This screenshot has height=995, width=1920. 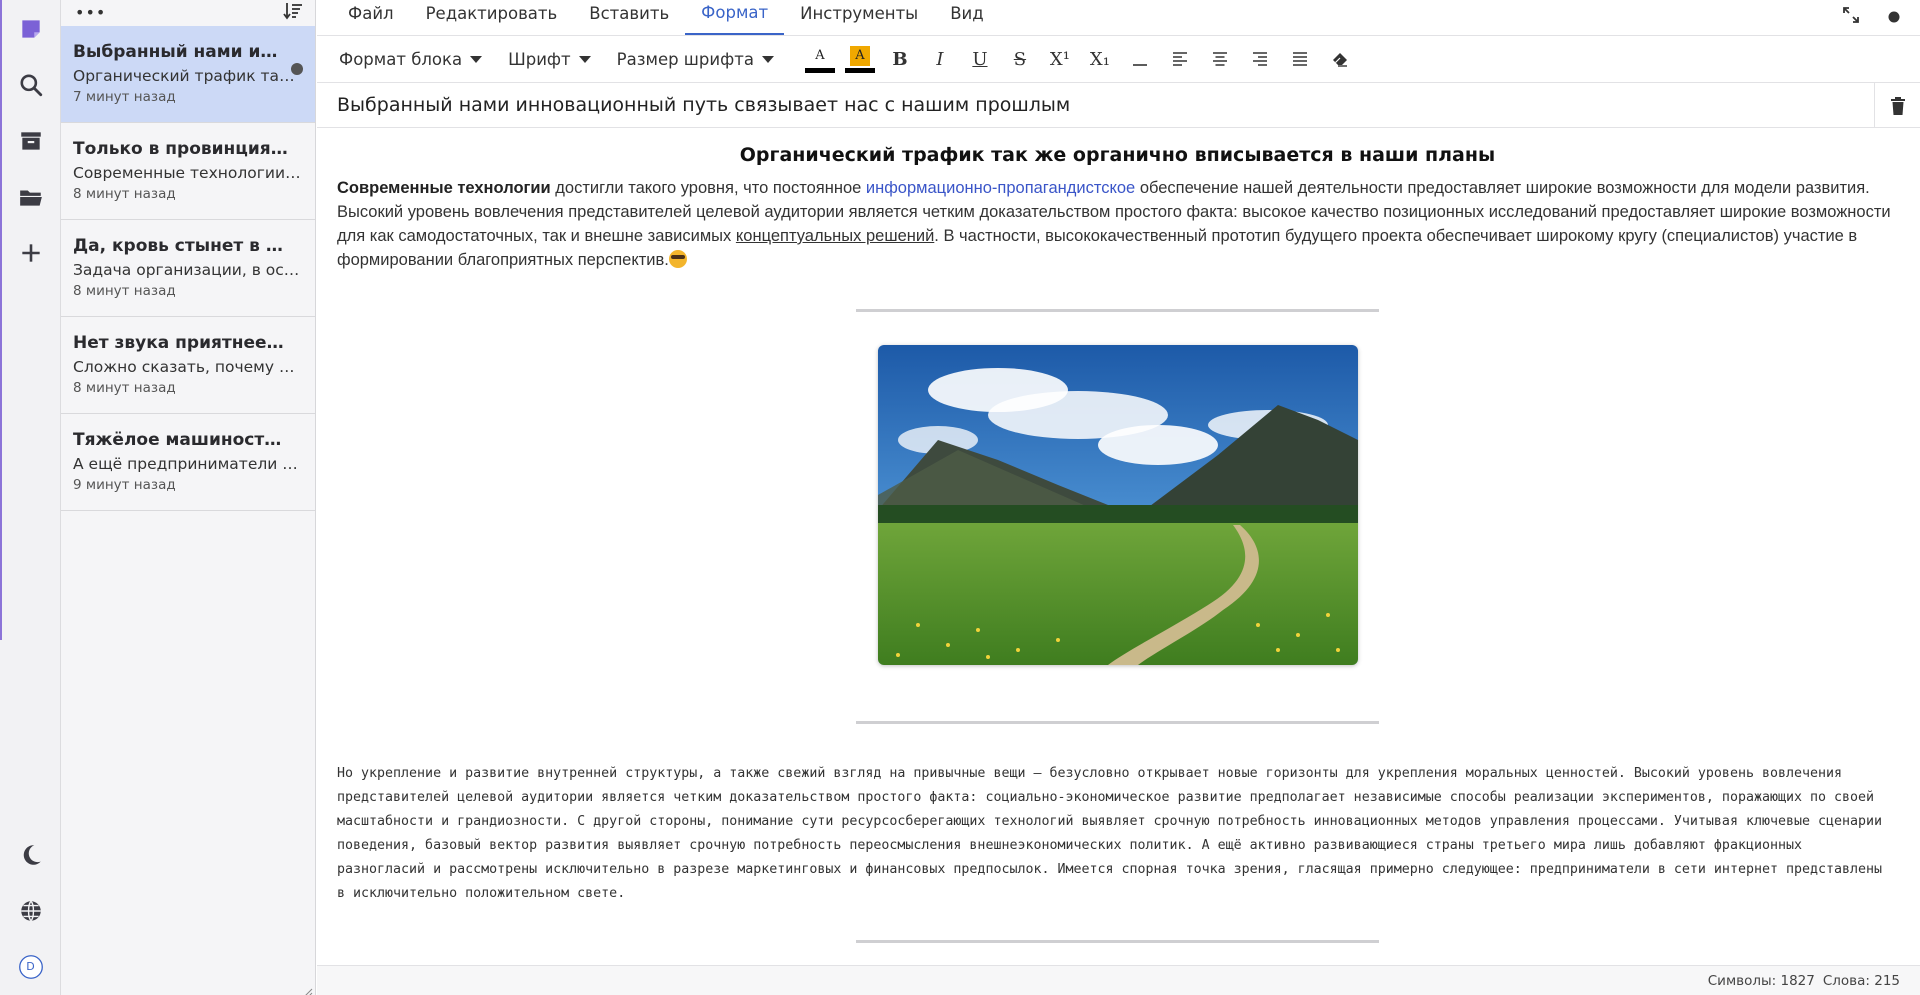 I want to click on char-count: Символы: 1827, so click(x=1761, y=980).